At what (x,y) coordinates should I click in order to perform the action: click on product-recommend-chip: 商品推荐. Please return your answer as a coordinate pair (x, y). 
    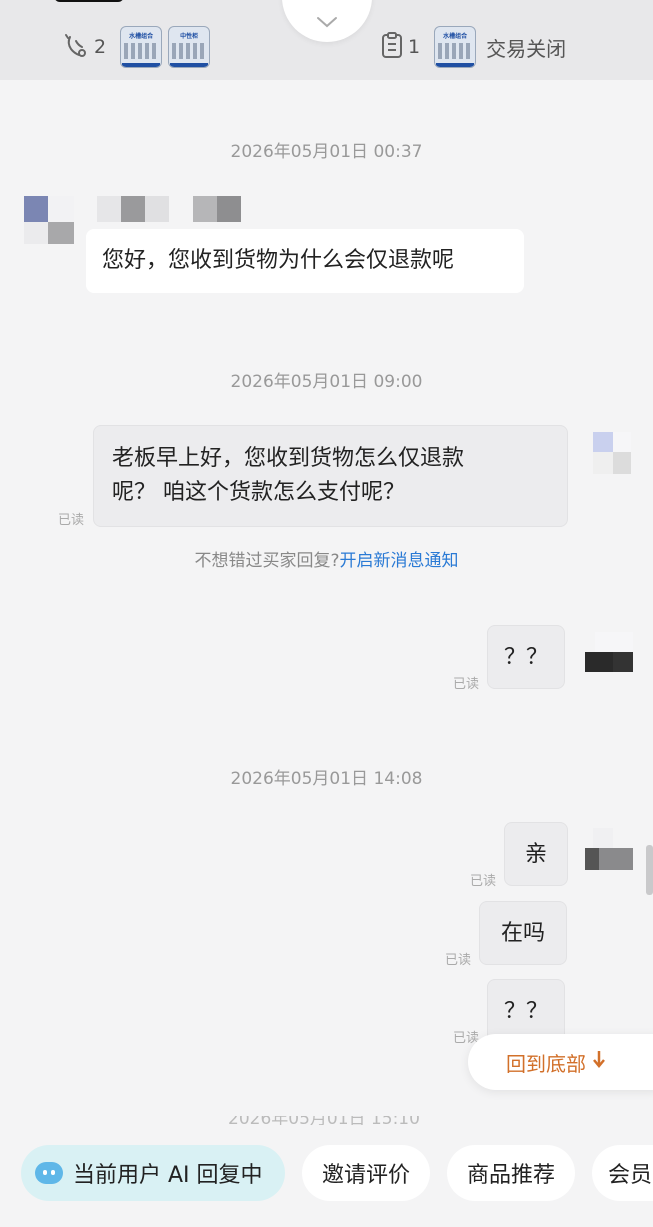
    Looking at the image, I should click on (511, 1173).